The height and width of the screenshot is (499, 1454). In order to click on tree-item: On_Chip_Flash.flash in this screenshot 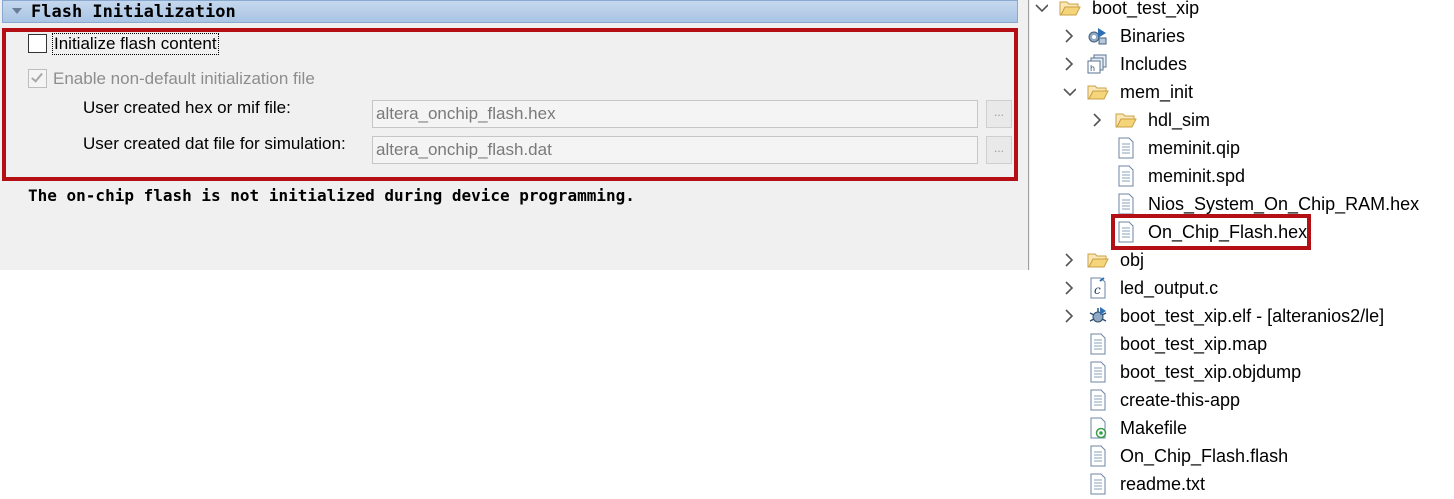, I will do `click(1242, 456)`.